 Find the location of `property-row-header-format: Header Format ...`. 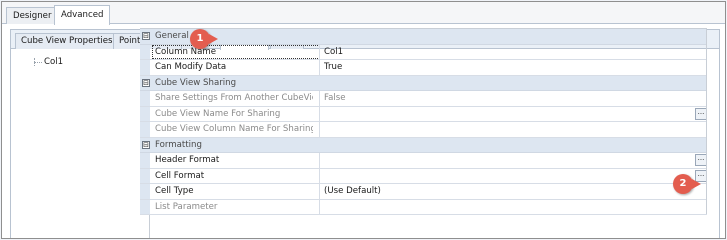

property-row-header-format: Header Format ... is located at coordinates (423, 161).